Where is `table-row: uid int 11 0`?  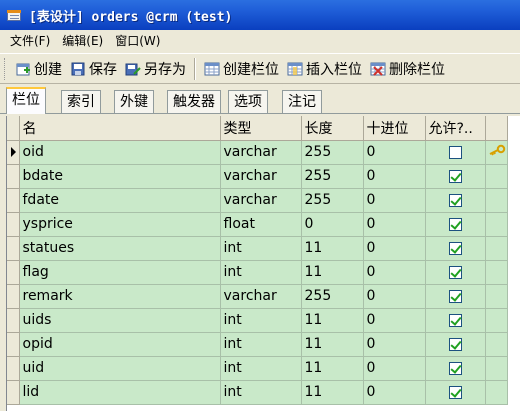 table-row: uid int 11 0 is located at coordinates (257, 368).